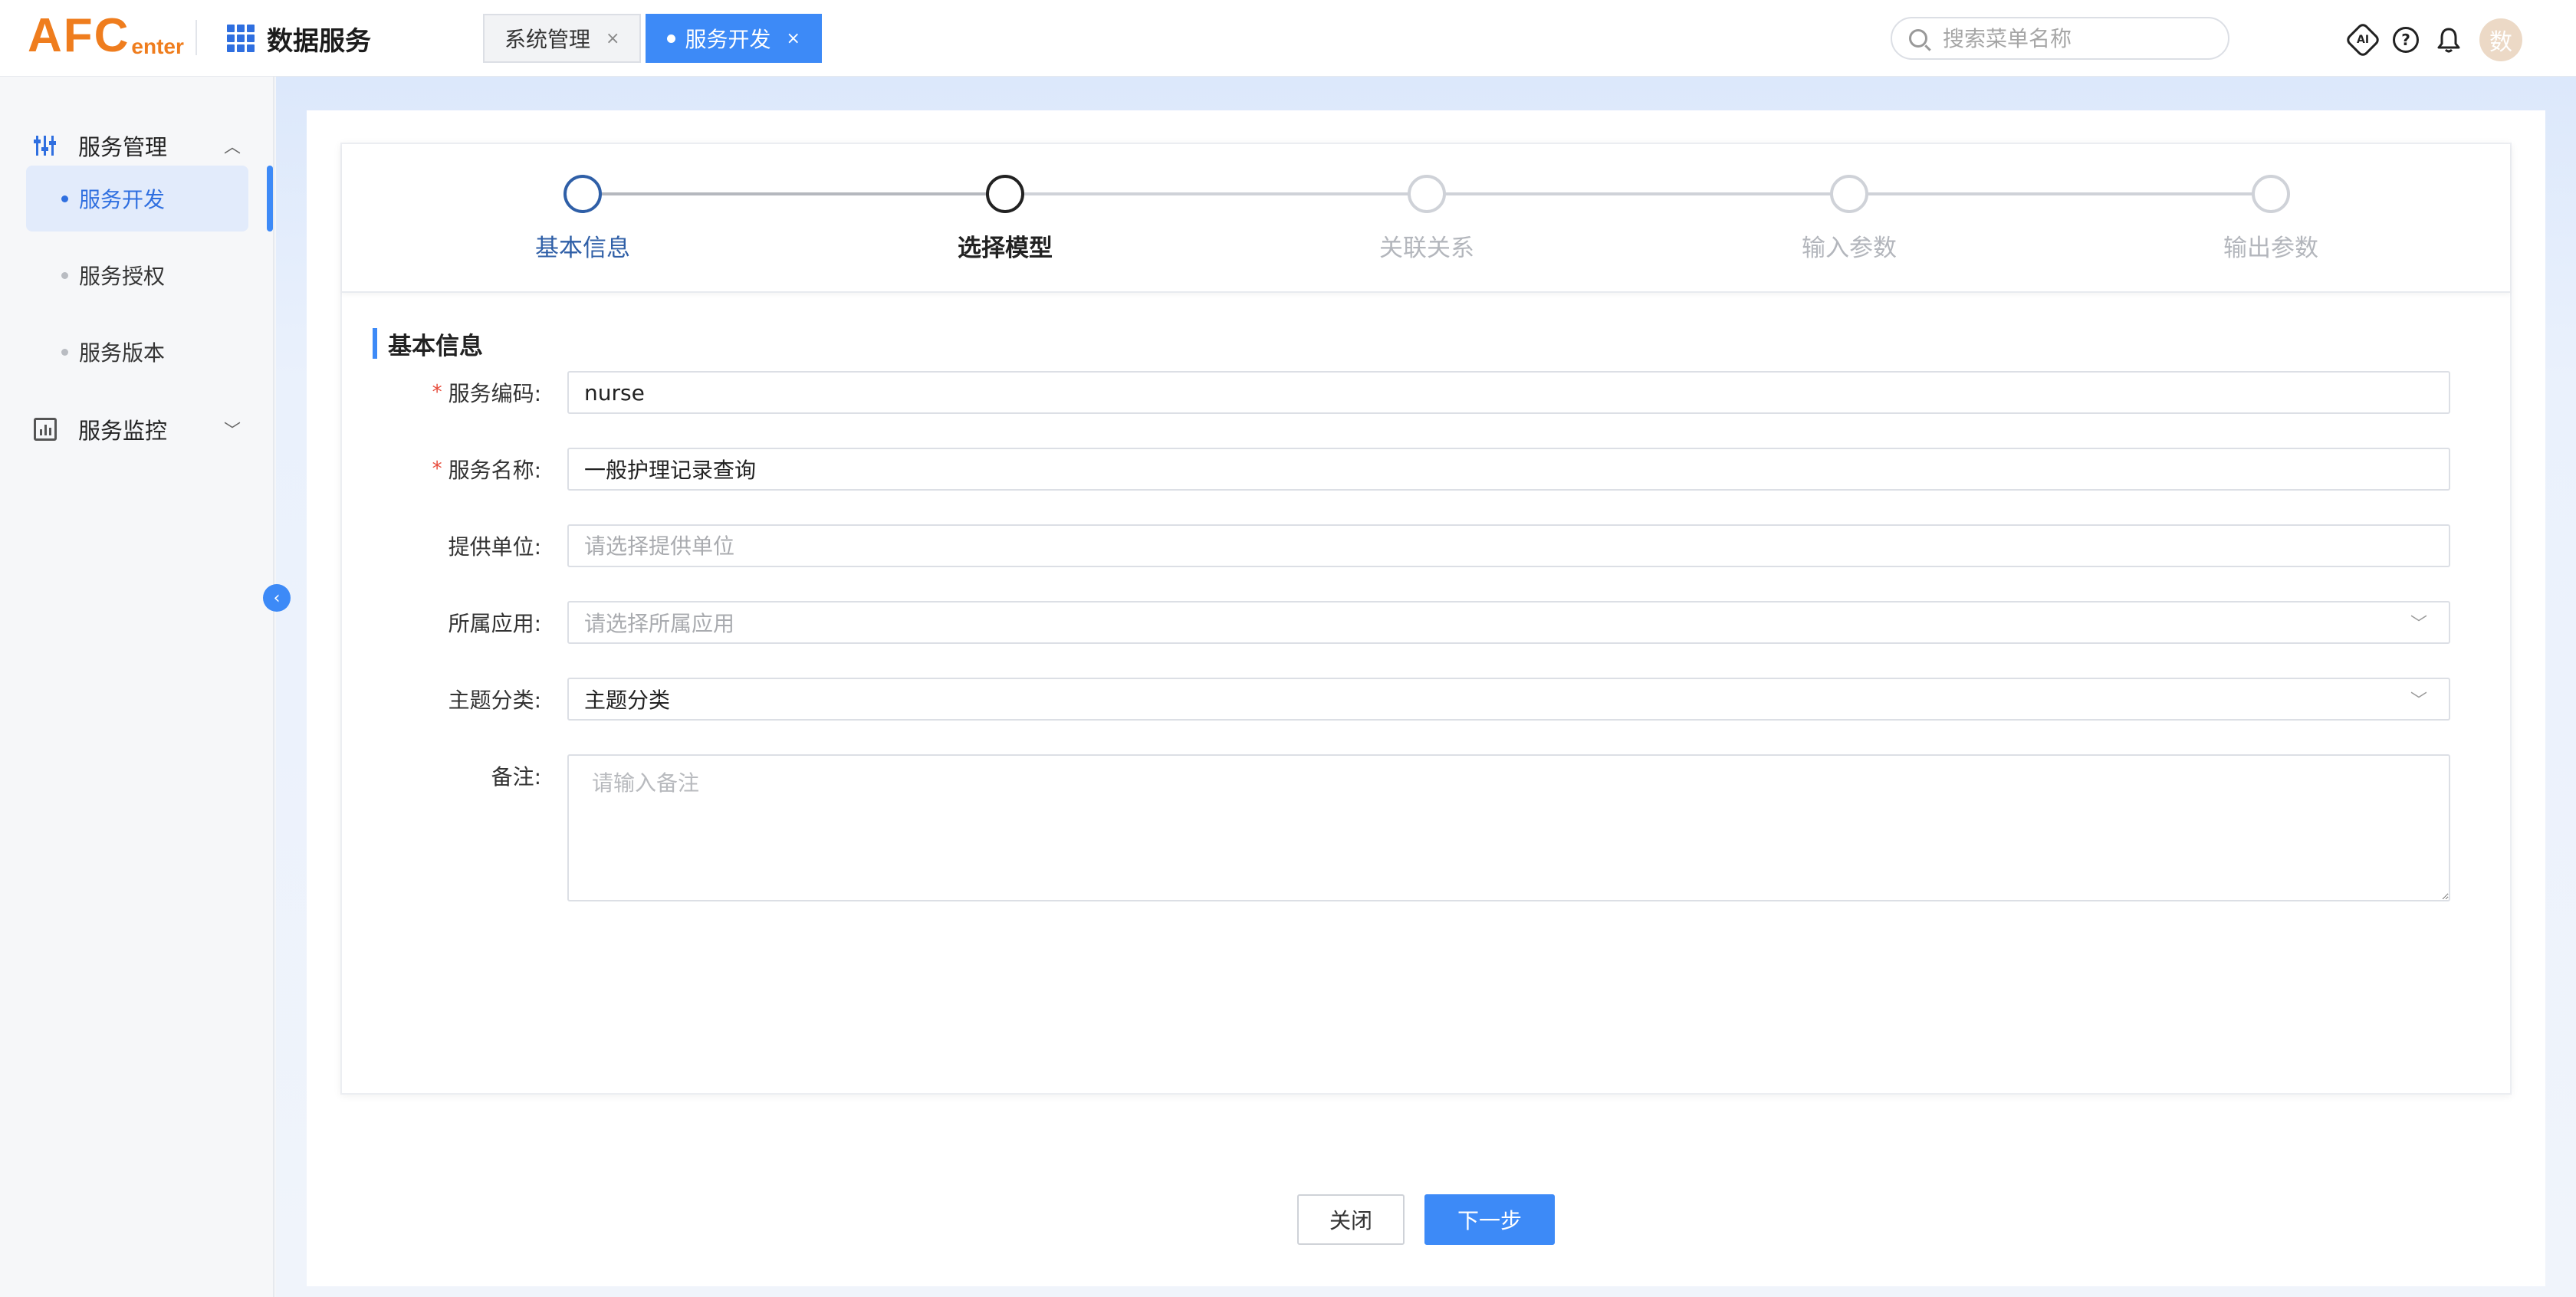 The height and width of the screenshot is (1297, 2576). I want to click on logo-text-big: AFC, so click(79, 35).